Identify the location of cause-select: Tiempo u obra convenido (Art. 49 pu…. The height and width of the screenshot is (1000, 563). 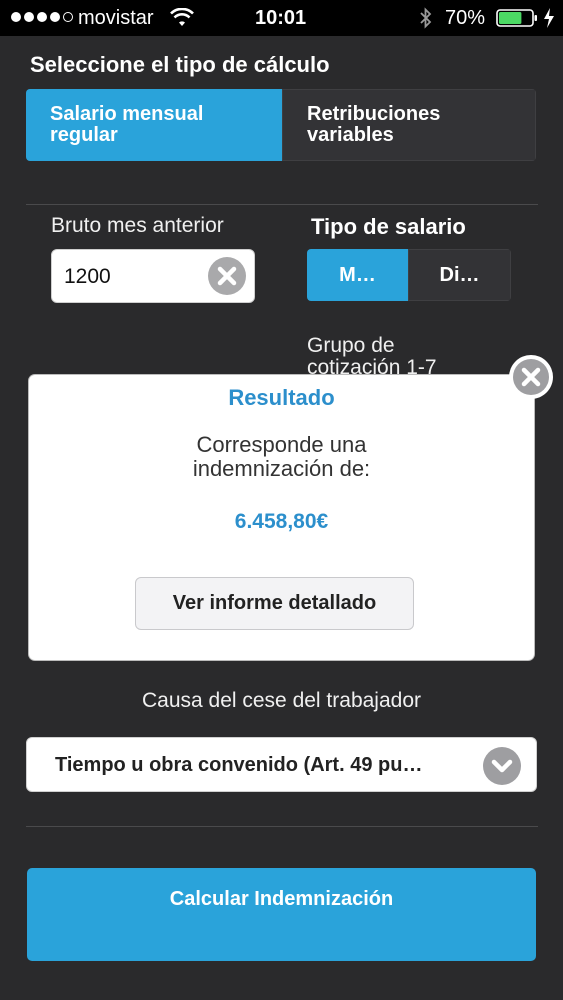
(281, 764).